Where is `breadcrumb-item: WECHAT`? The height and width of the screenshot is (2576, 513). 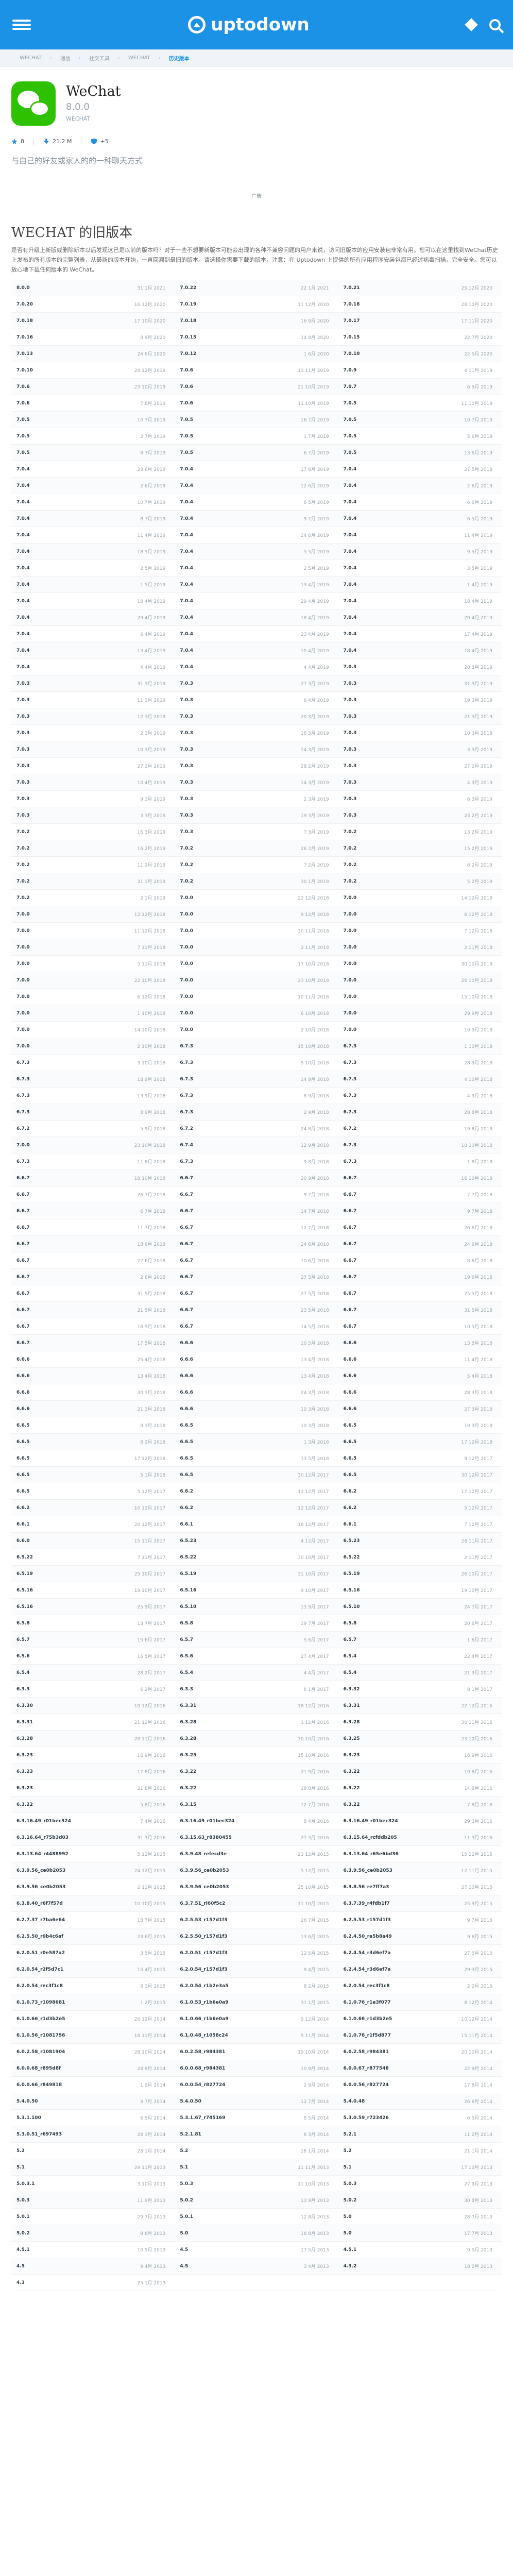
breadcrumb-item: WECHAT is located at coordinates (139, 58).